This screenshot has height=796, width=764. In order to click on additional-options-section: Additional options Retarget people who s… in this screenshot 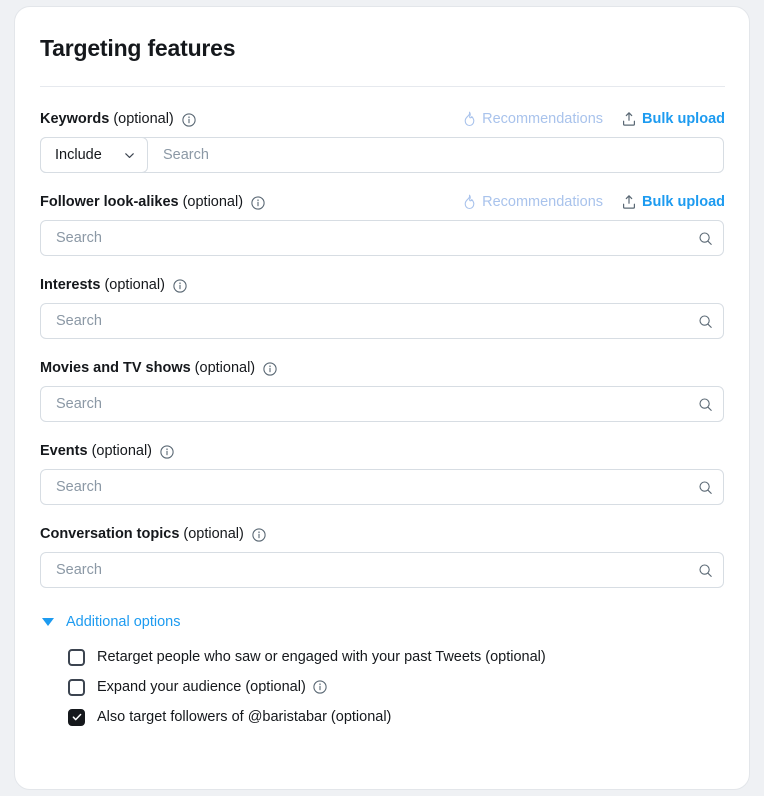, I will do `click(382, 673)`.